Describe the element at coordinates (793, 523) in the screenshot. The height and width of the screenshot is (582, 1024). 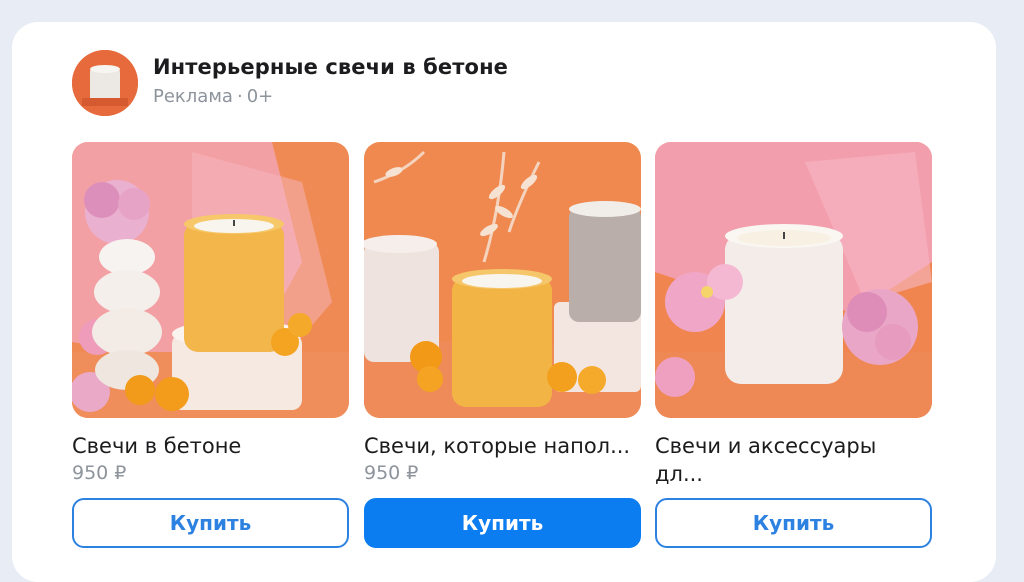
I see `buy-button-3: Купить` at that location.